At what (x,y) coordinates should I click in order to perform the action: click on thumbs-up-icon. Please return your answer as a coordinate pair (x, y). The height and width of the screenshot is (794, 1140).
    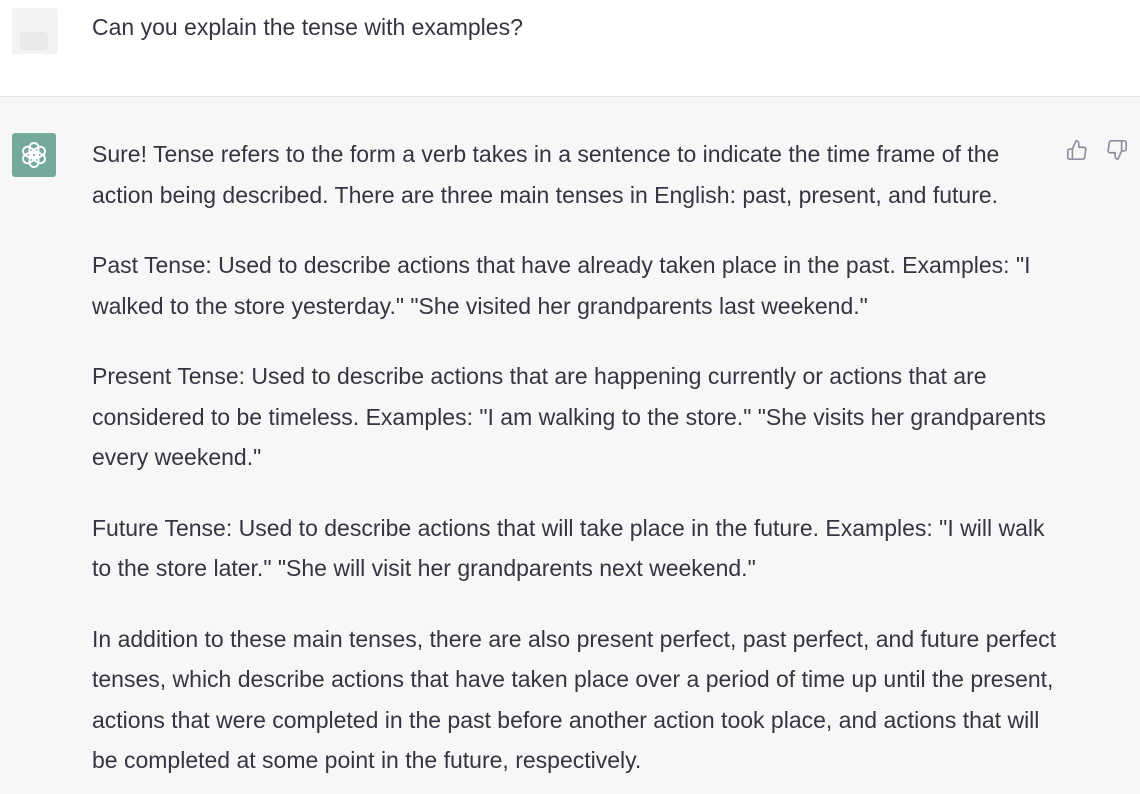
    Looking at the image, I should click on (1077, 152).